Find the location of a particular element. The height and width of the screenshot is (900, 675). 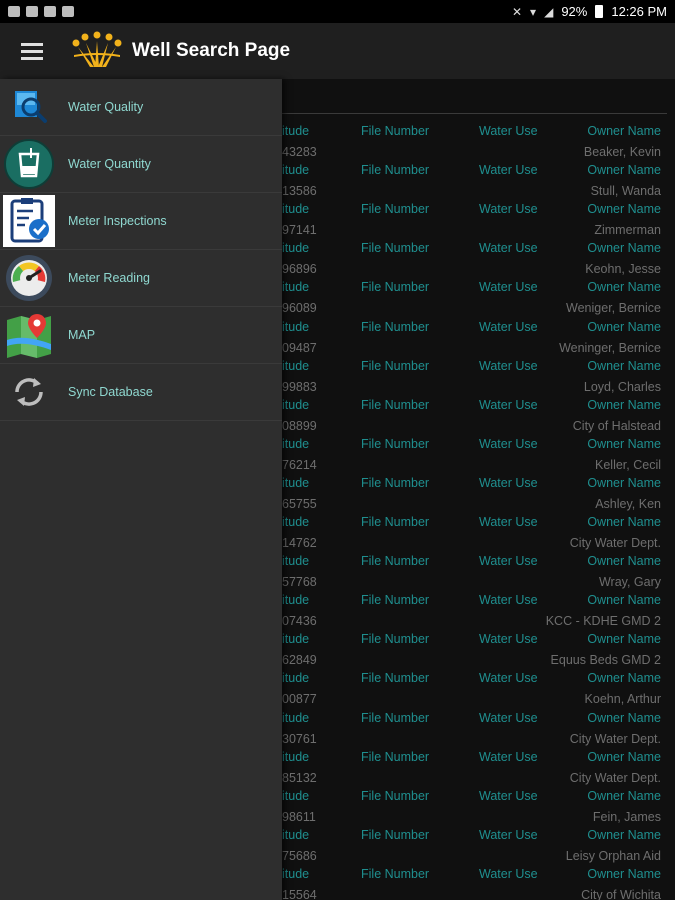

latitude-value: 96896 is located at coordinates (299, 269).